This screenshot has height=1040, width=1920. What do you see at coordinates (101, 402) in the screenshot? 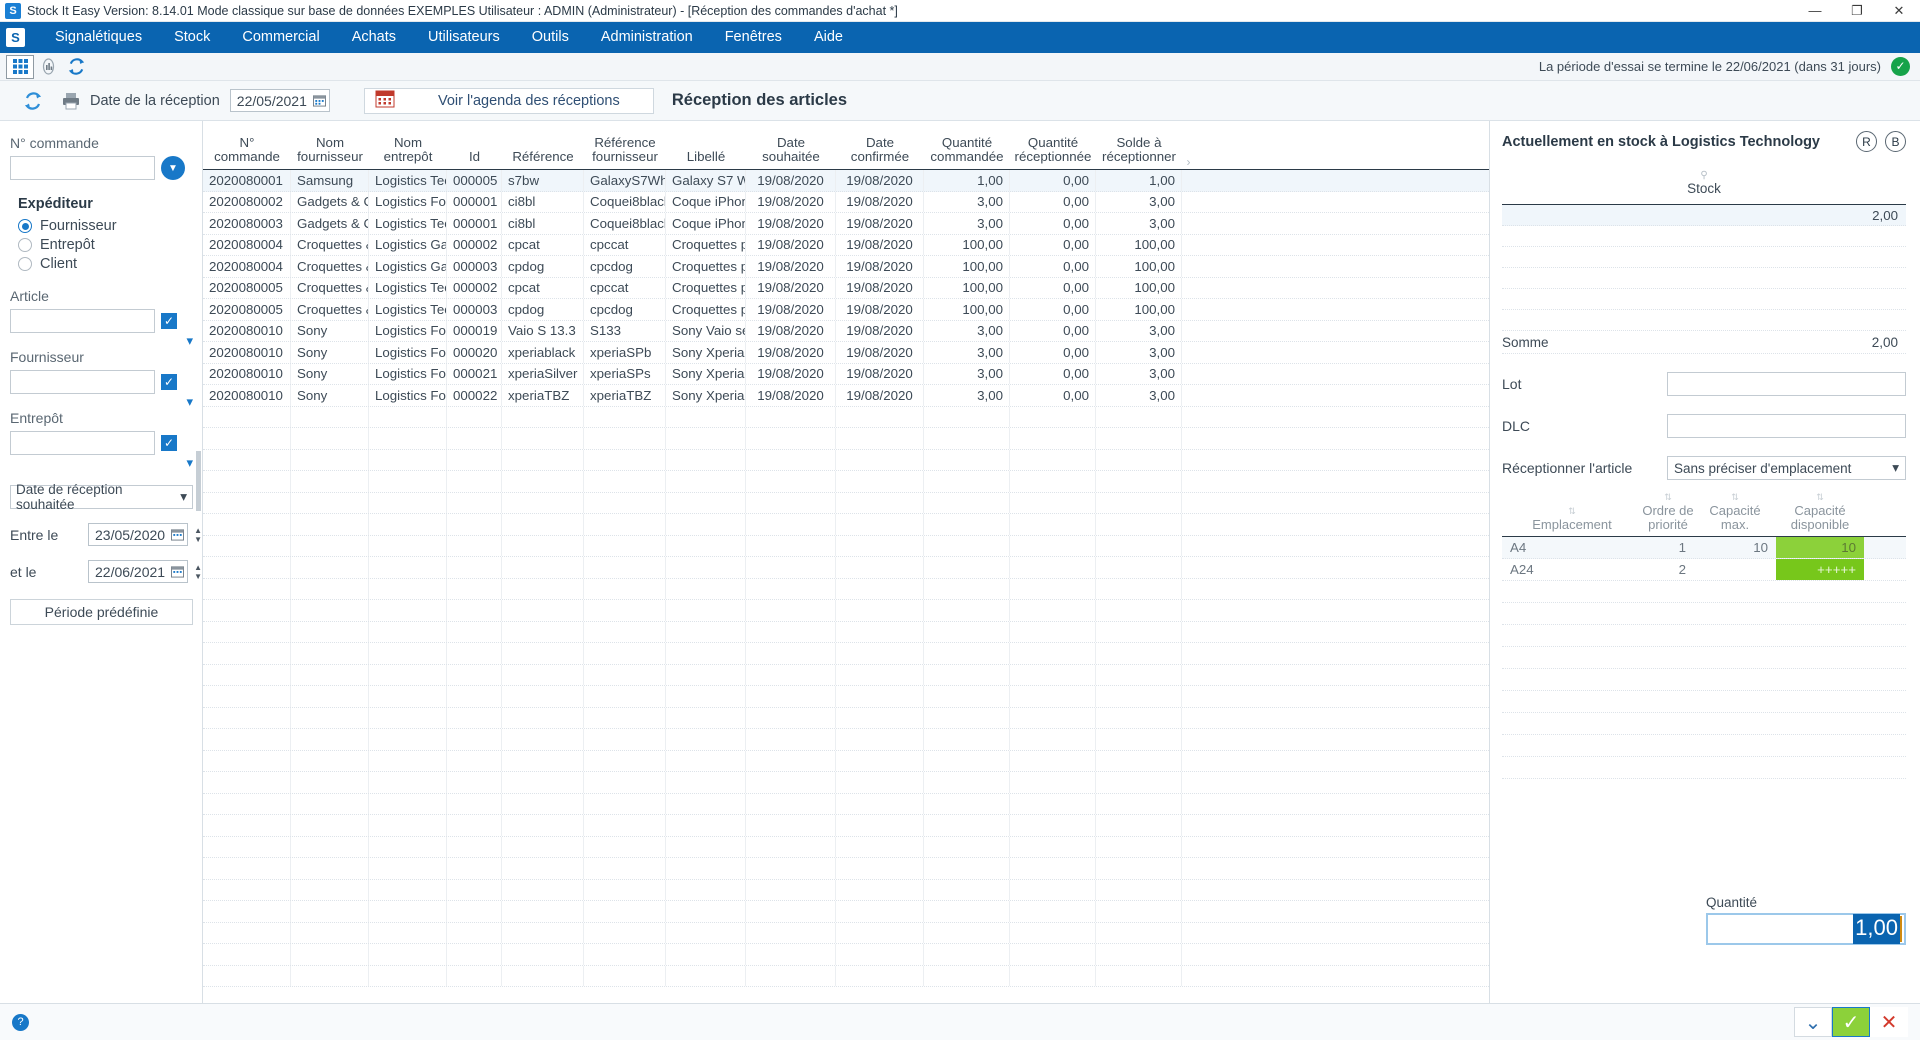
I see `fournisseur-chevron-down-icon: ▾` at bounding box center [101, 402].